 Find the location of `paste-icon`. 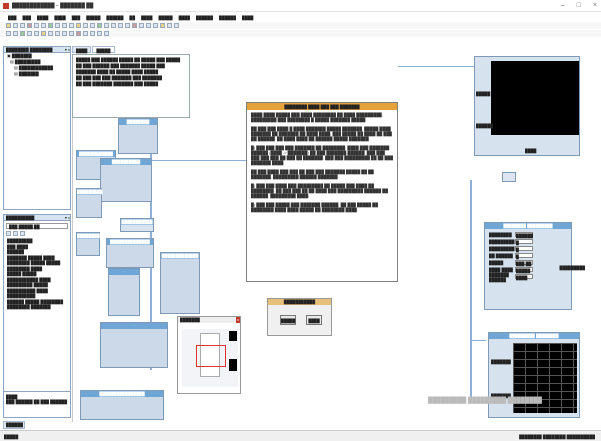

paste-icon is located at coordinates (43, 25).